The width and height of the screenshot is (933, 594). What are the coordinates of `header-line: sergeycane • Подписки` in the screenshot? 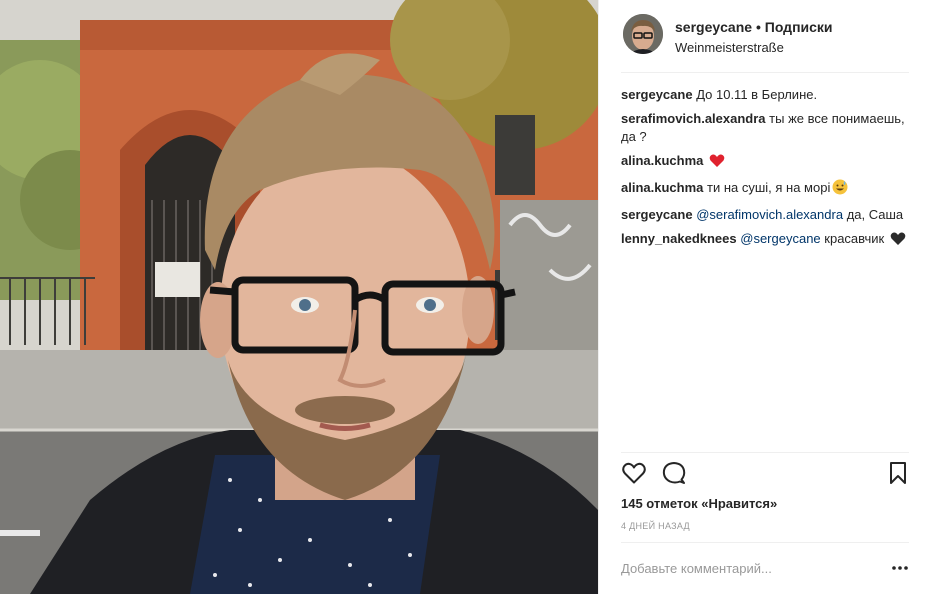 It's located at (754, 27).